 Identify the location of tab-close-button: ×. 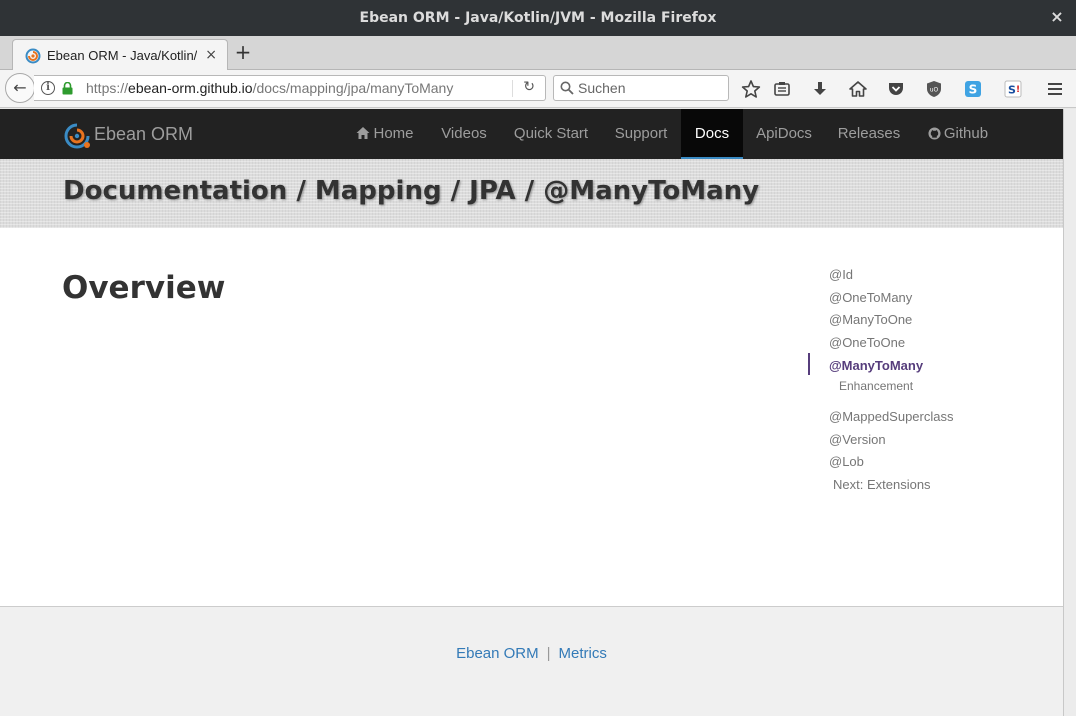
(211, 55).